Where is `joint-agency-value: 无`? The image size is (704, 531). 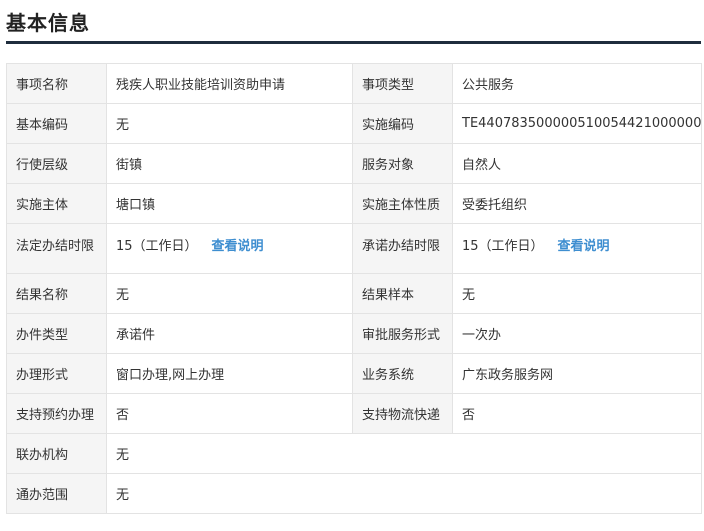 joint-agency-value: 无 is located at coordinates (404, 453).